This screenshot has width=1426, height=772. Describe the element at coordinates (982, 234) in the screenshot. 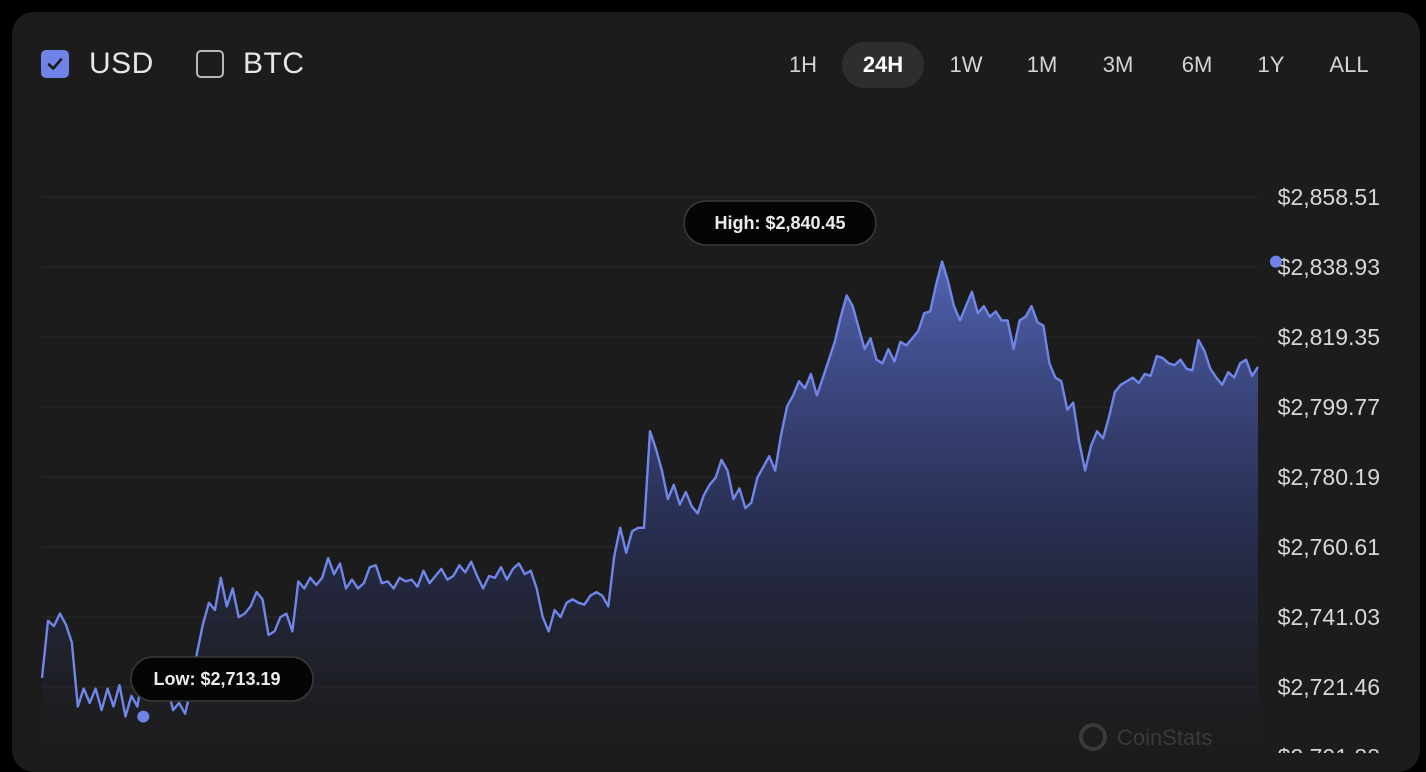

I see `high-marker: High: $2,840.45` at that location.